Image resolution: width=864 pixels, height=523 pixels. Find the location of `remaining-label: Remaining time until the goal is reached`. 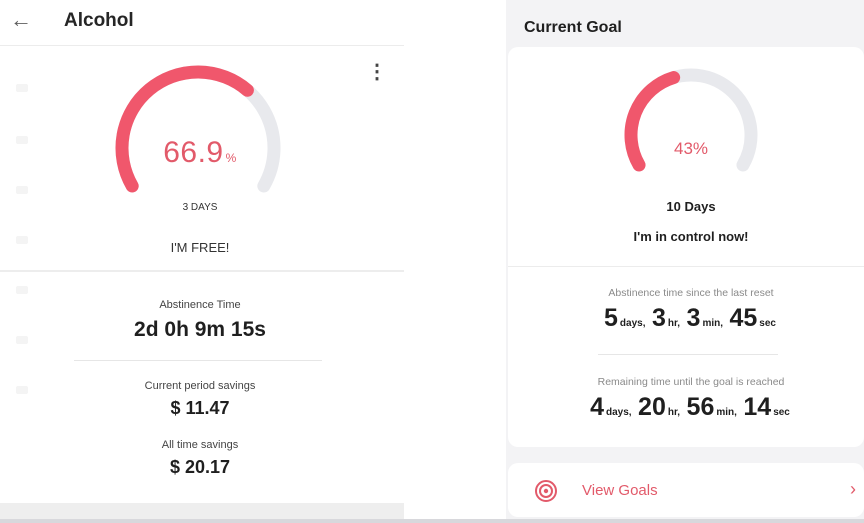

remaining-label: Remaining time until the goal is reached is located at coordinates (691, 382).